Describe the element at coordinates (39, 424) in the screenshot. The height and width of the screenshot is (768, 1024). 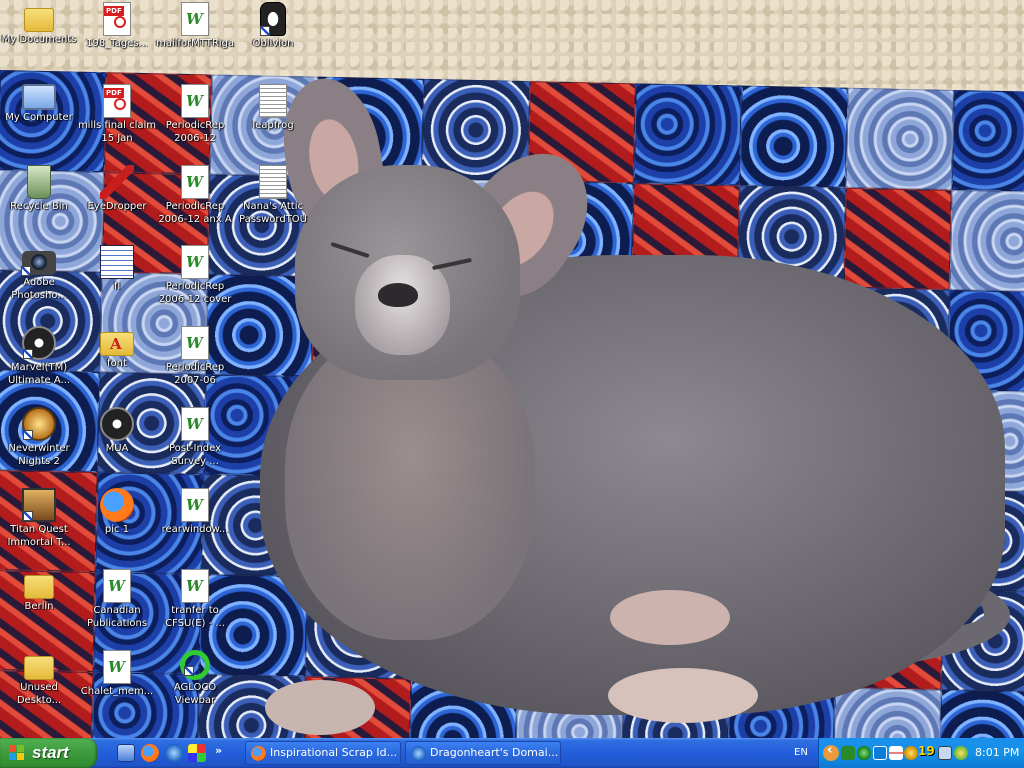
I see `game-emblem-icon` at that location.